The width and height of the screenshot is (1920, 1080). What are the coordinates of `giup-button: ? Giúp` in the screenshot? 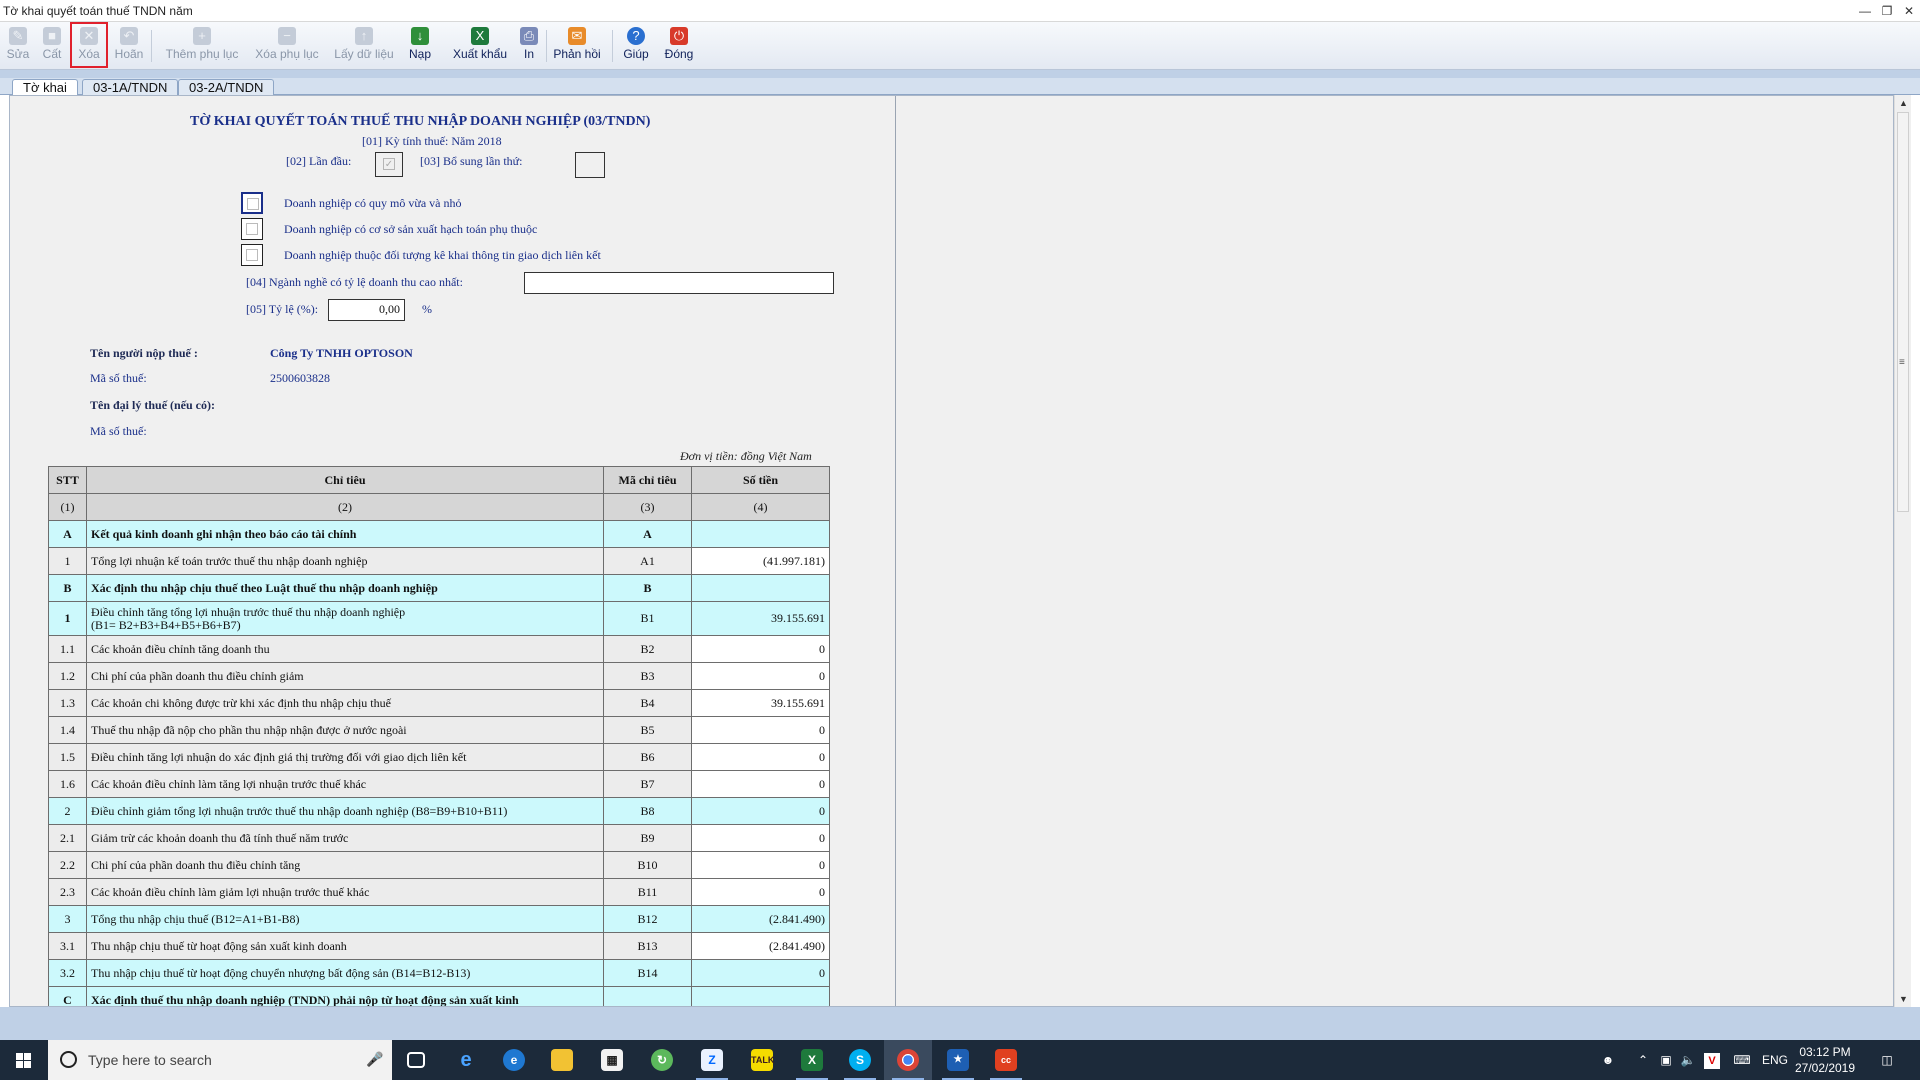 It's located at (636, 45).